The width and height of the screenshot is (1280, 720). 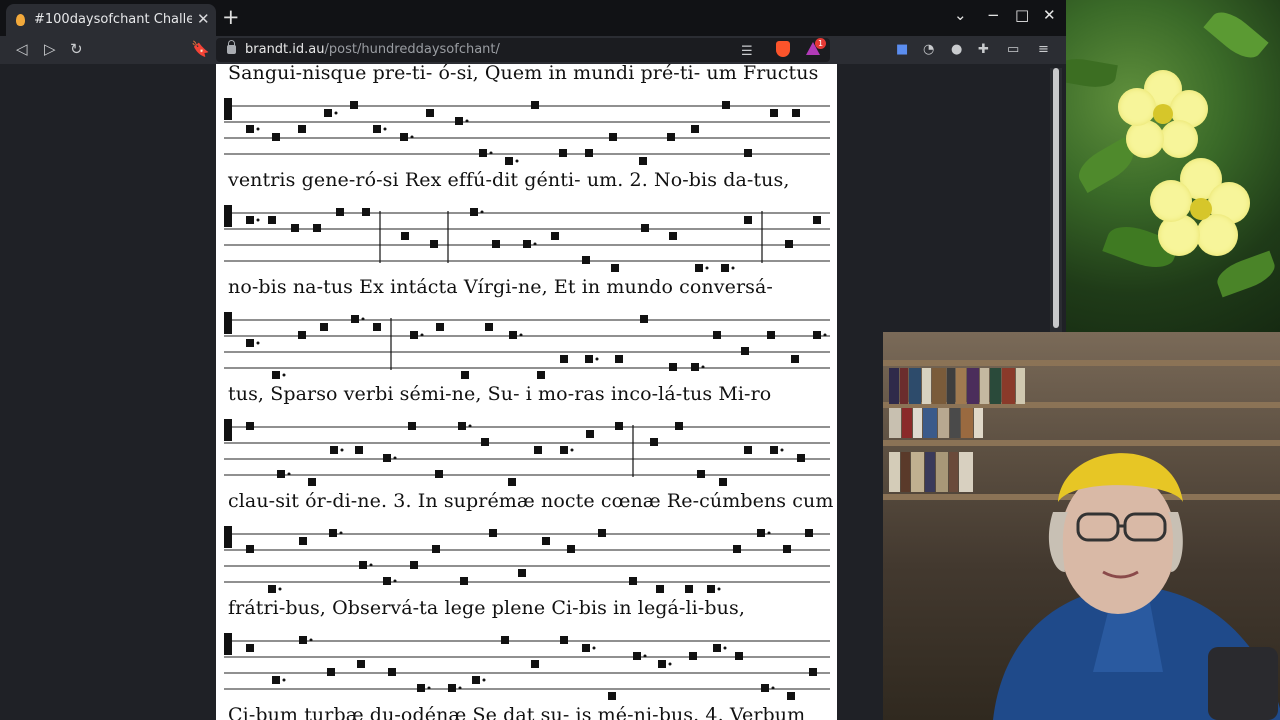 What do you see at coordinates (20, 20) in the screenshot?
I see `favicon-icon` at bounding box center [20, 20].